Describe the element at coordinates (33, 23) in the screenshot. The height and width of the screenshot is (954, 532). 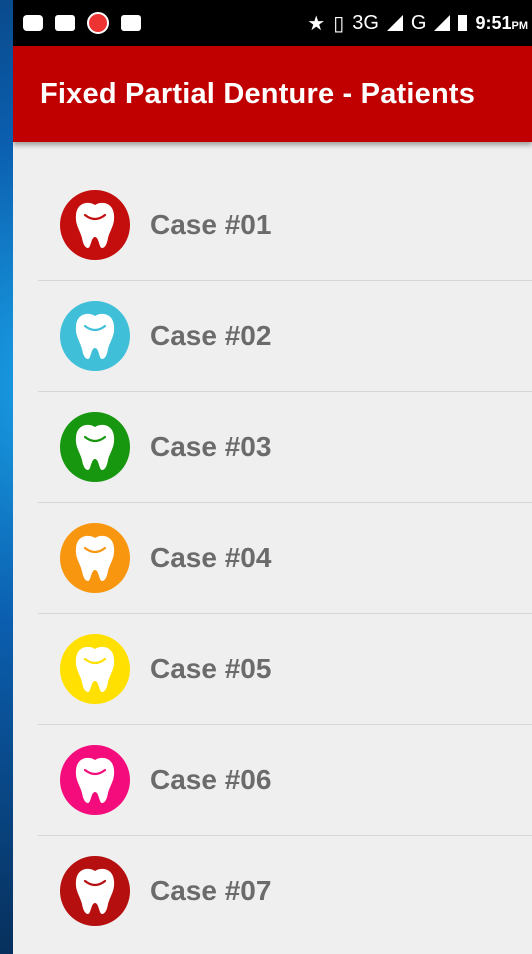
I see `message-icon` at that location.